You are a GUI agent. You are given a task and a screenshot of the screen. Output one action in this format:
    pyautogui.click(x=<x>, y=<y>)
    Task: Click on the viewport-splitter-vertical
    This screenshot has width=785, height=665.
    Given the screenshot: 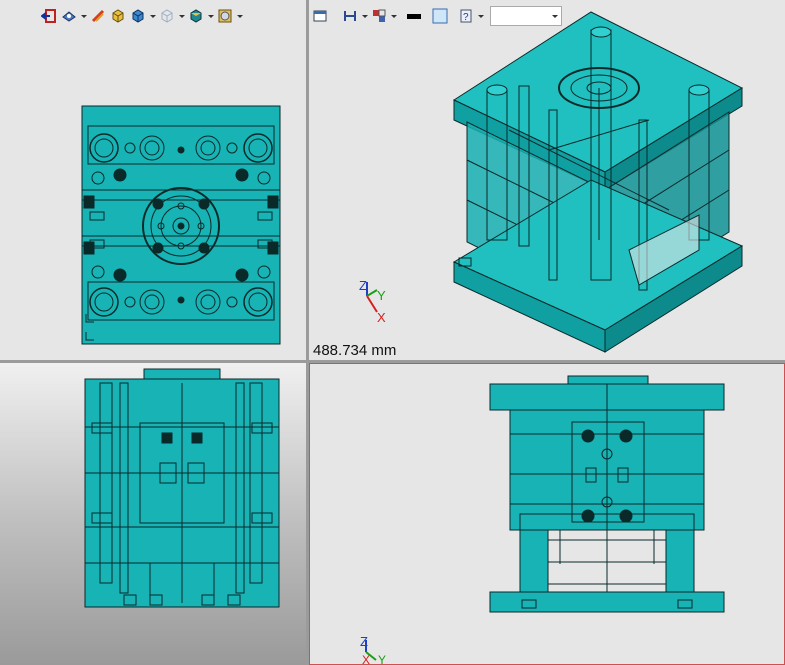 What is the action you would take?
    pyautogui.click(x=307, y=332)
    